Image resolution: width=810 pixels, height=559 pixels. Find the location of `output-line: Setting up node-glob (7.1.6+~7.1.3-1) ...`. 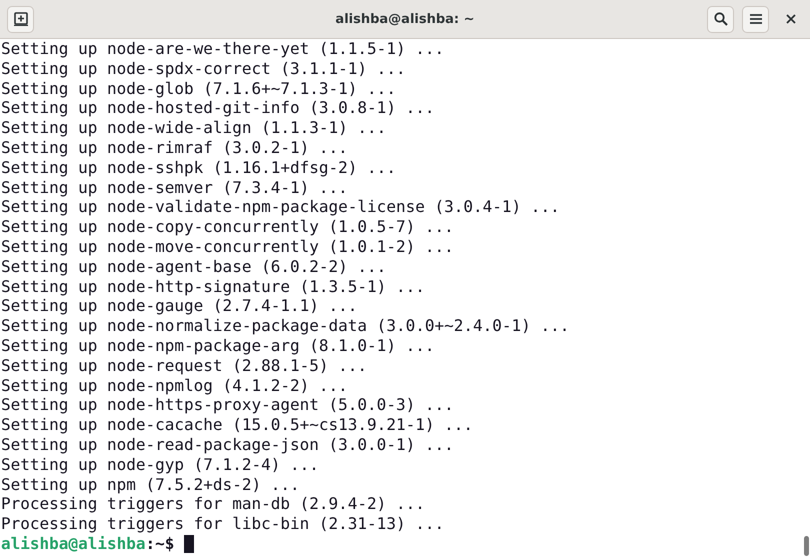

output-line: Setting up node-glob (7.1.6+~7.1.3-1) ... is located at coordinates (199, 88).